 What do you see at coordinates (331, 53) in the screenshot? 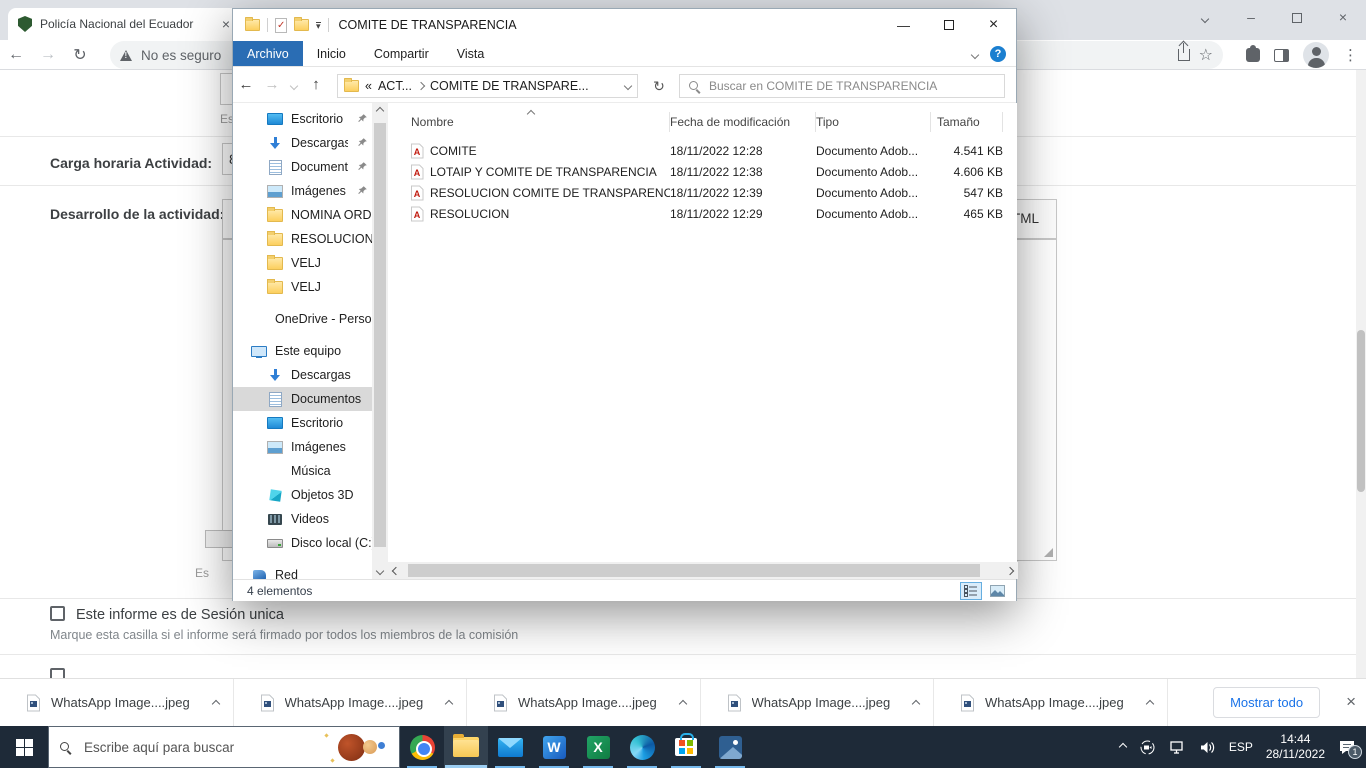
I see `ribbon-tab: Inicio` at bounding box center [331, 53].